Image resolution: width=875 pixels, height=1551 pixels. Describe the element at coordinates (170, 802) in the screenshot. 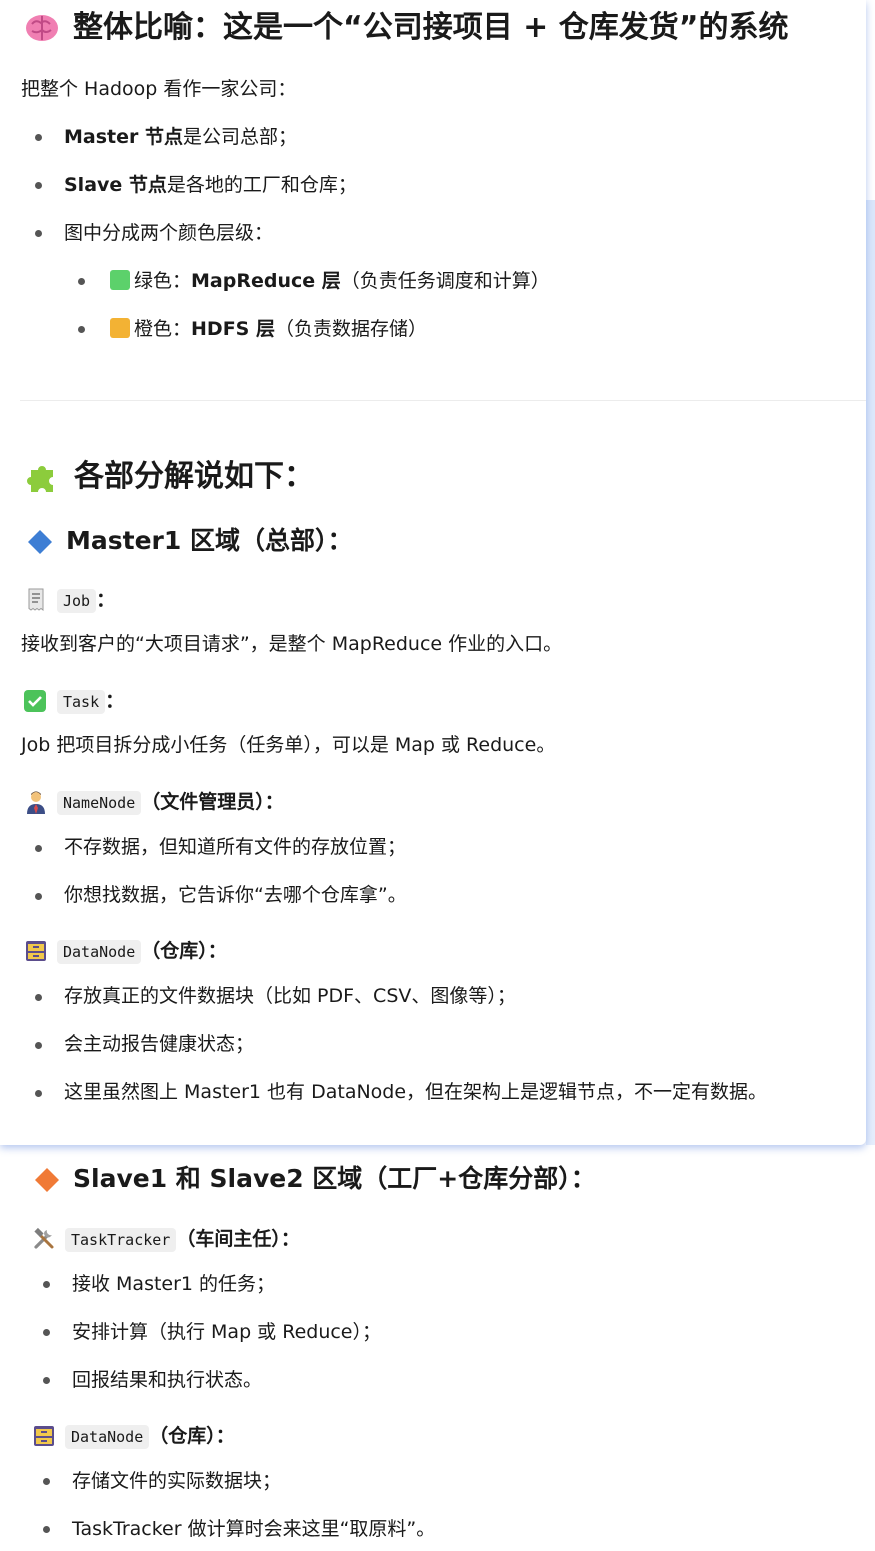

I see `term-label: NameNode （文件管理员）：` at that location.